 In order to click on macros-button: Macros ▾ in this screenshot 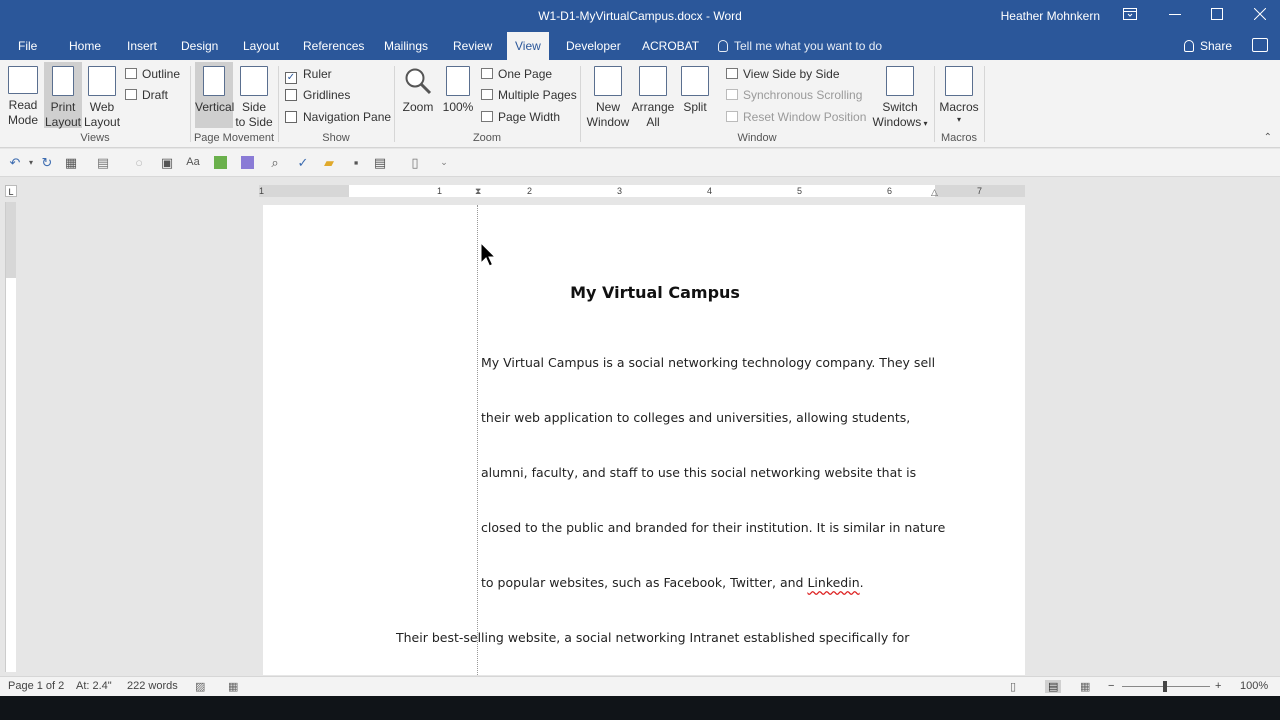, I will do `click(959, 95)`.